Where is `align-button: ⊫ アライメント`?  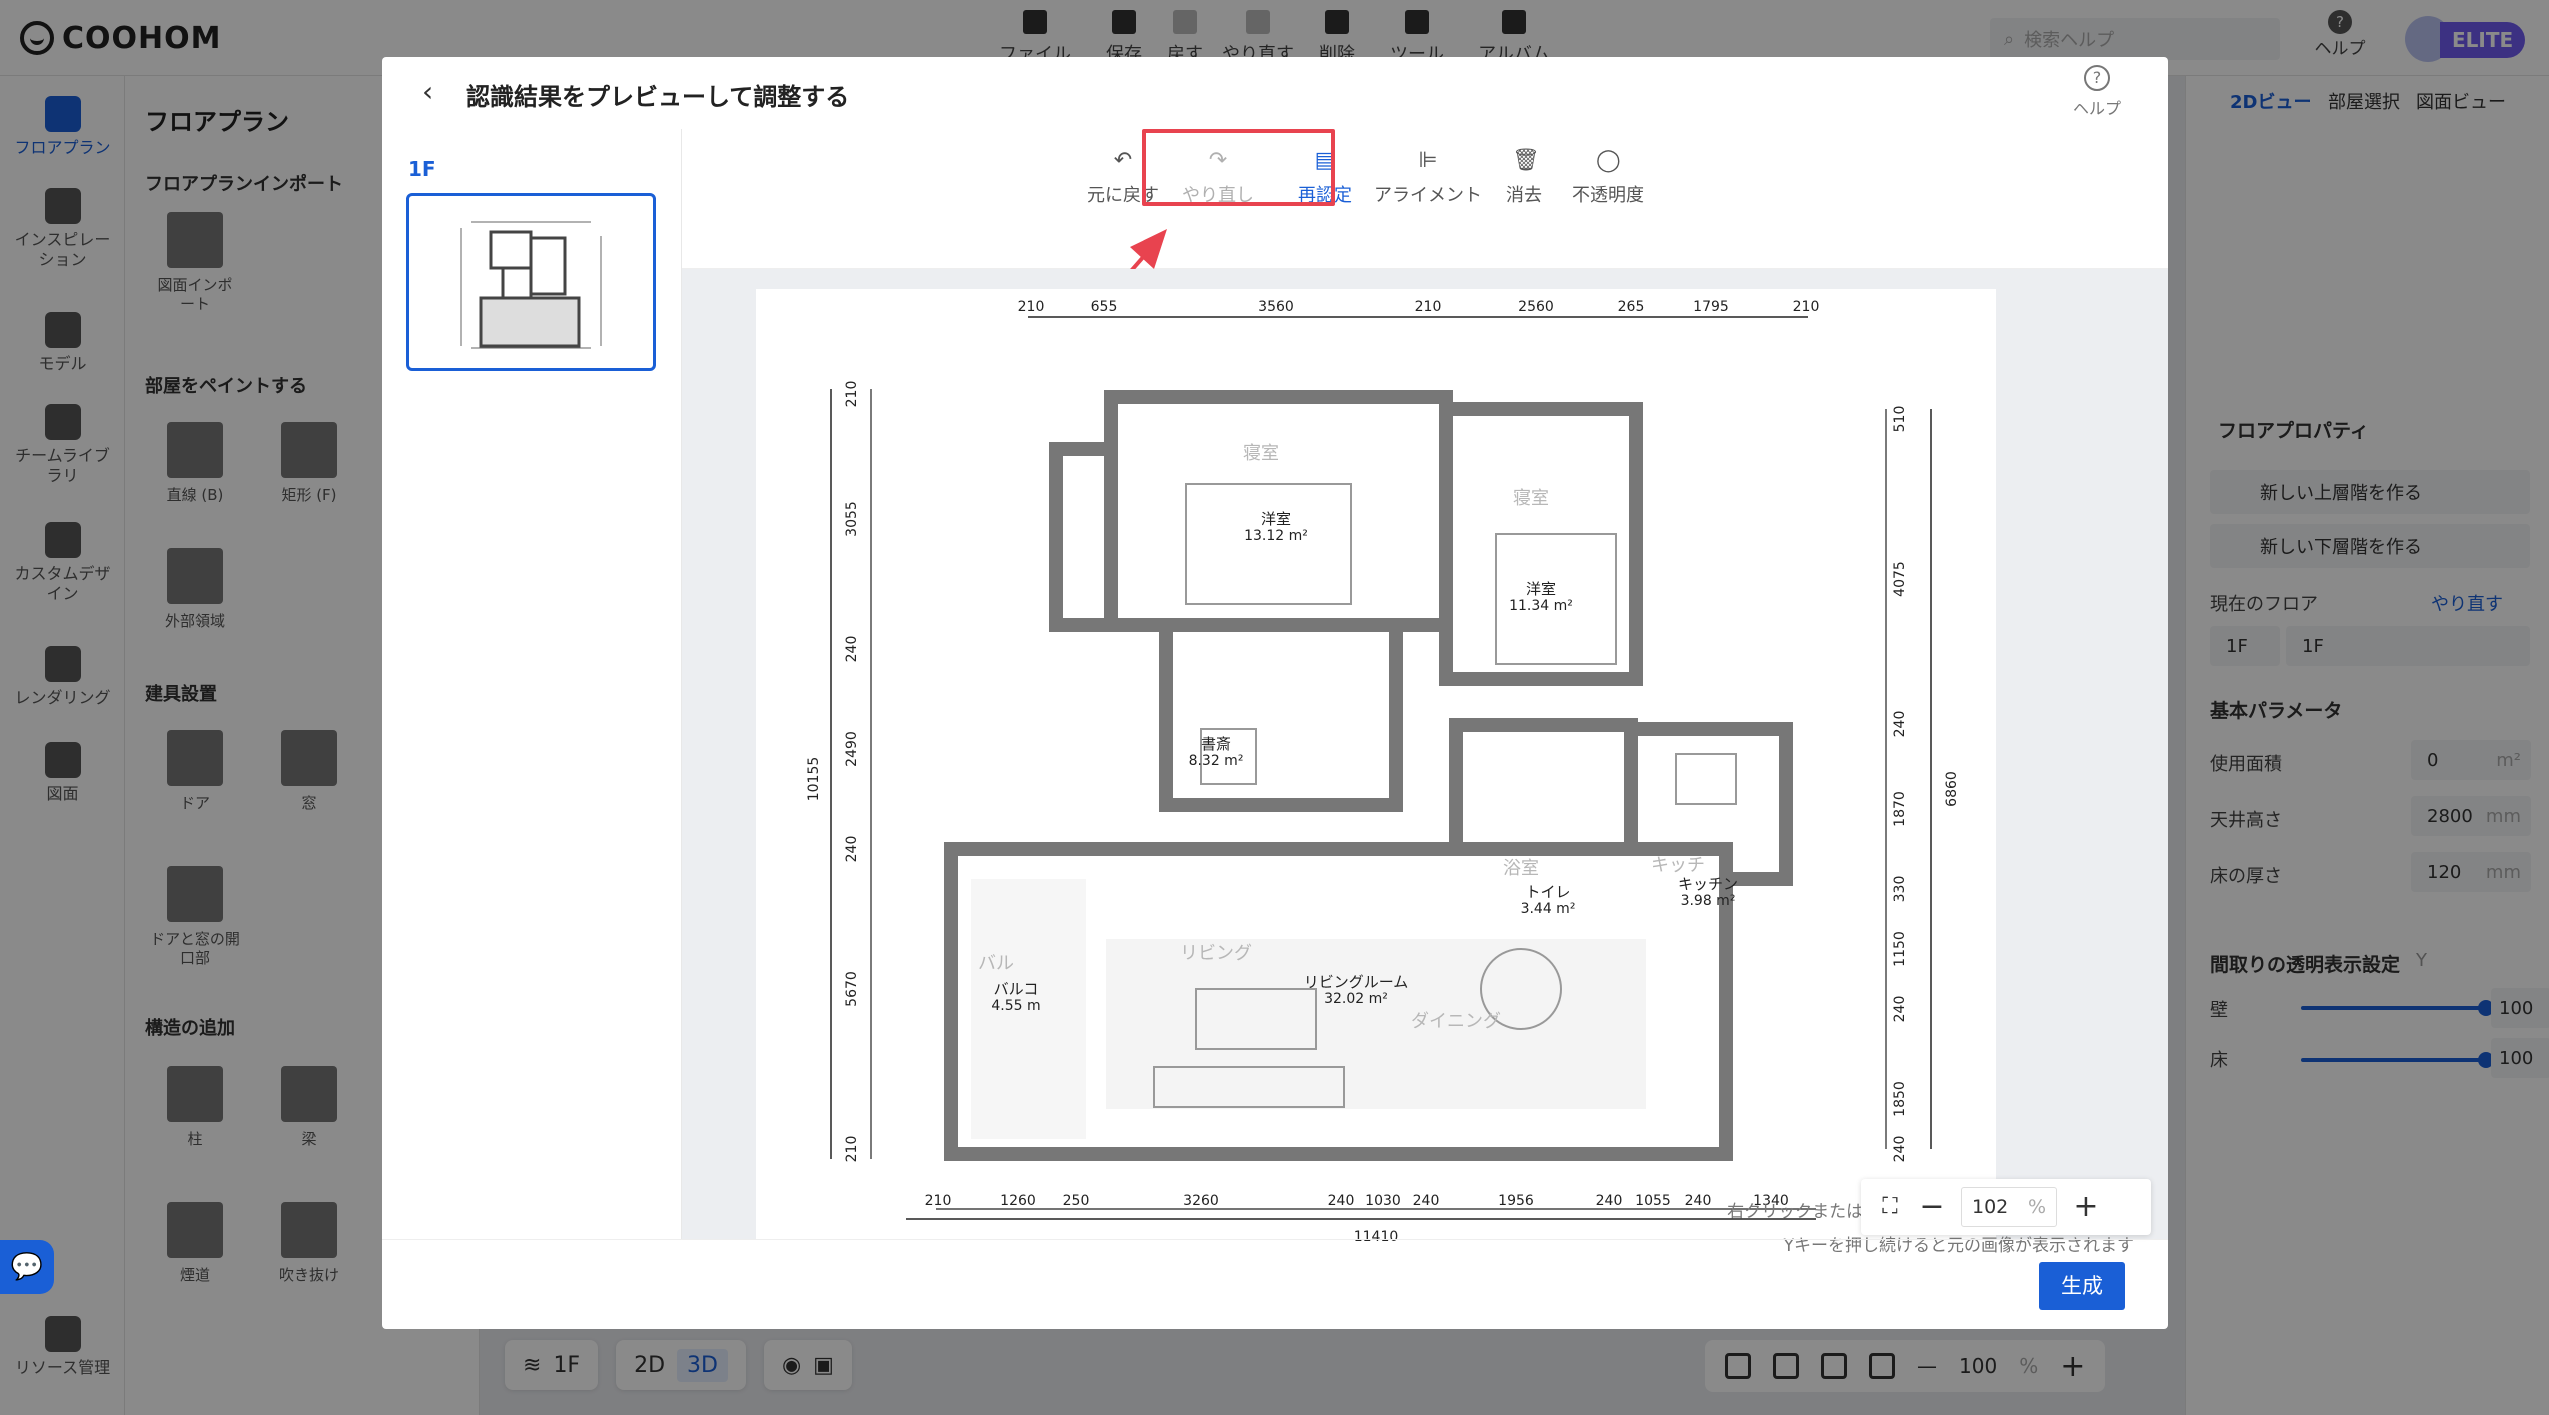
align-button: ⊫ アライメント is located at coordinates (1428, 178).